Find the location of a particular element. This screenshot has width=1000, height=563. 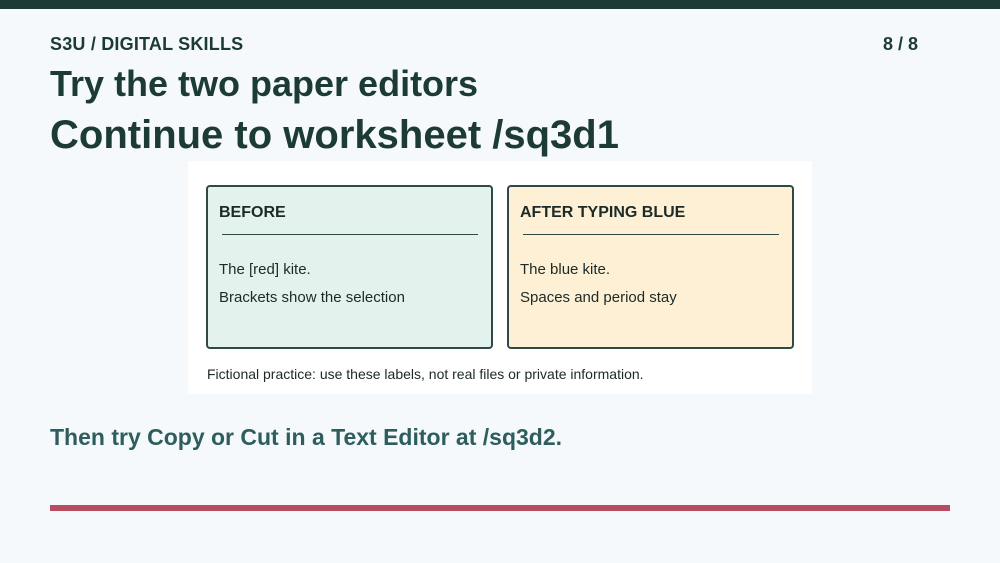

before-card-example-text: The [red] kite. is located at coordinates (265, 269).